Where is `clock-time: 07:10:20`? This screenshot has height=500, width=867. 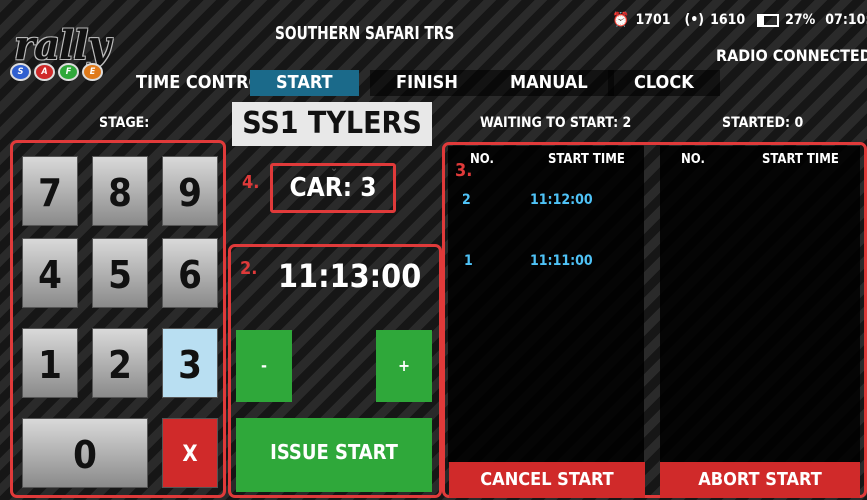
clock-time: 07:10:20 is located at coordinates (846, 20).